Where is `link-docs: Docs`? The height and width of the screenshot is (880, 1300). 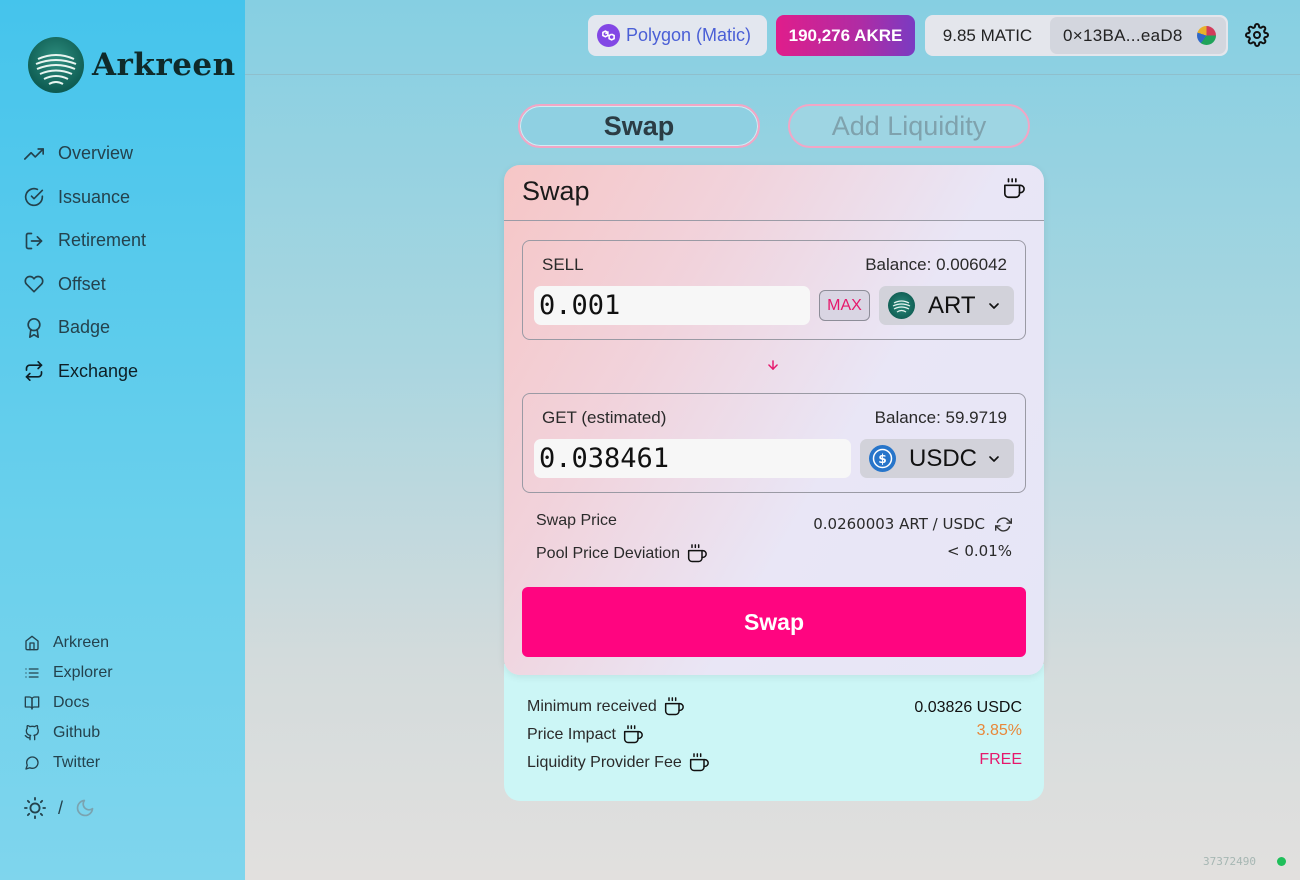
link-docs: Docs is located at coordinates (68, 703).